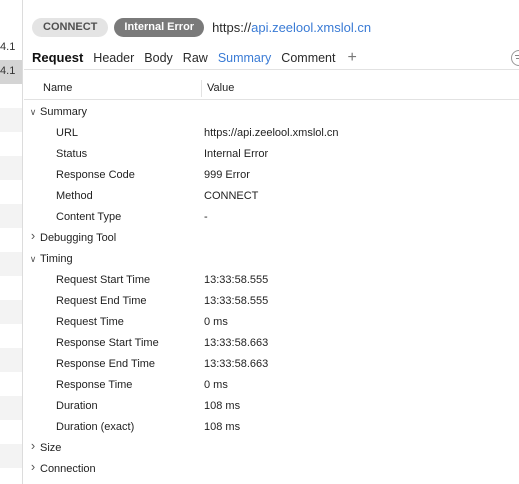 The height and width of the screenshot is (484, 519). I want to click on tree-row-value: -, so click(206, 217).